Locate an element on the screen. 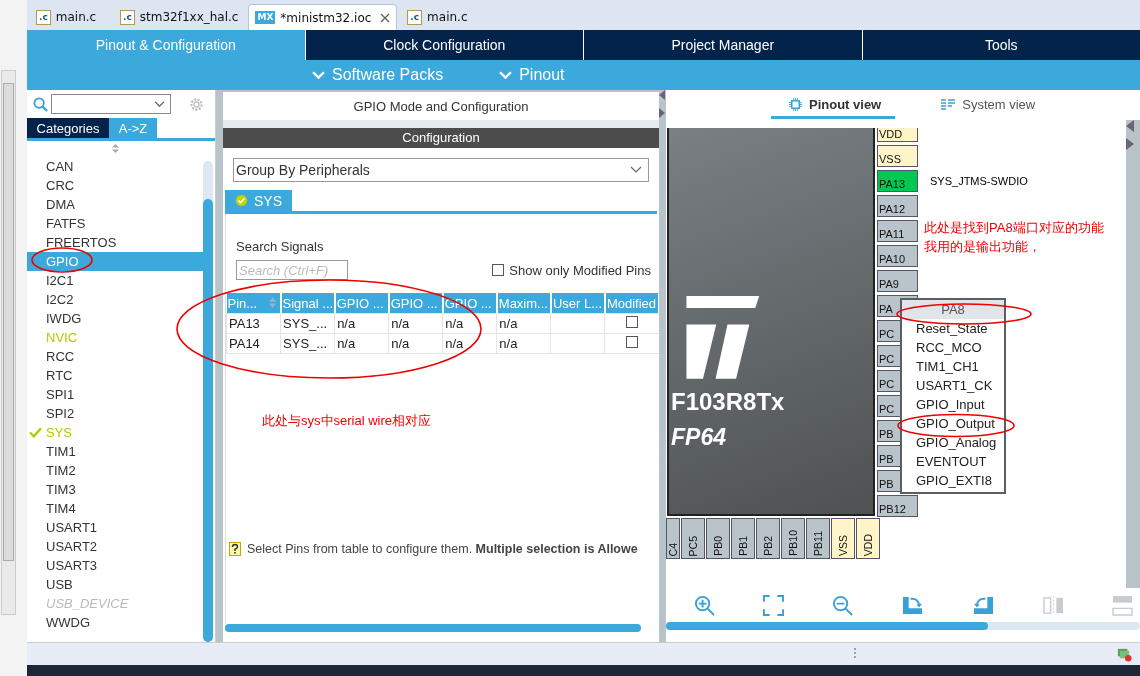 Image resolution: width=1140 pixels, height=676 pixels. category-item: SPI2 is located at coordinates (115, 413).